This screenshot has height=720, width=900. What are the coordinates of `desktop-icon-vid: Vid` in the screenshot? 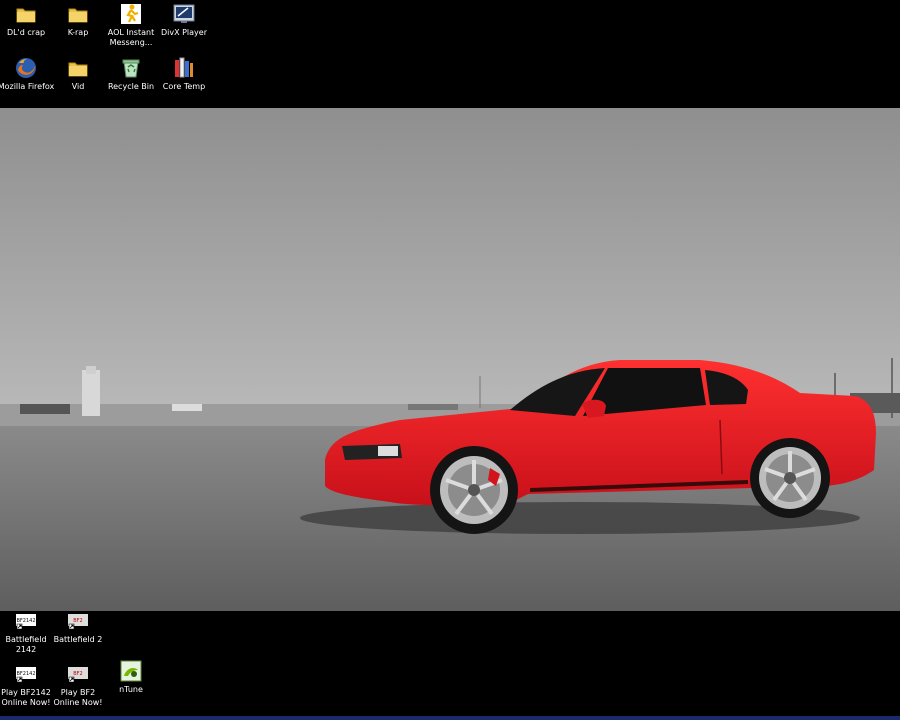 It's located at (78, 74).